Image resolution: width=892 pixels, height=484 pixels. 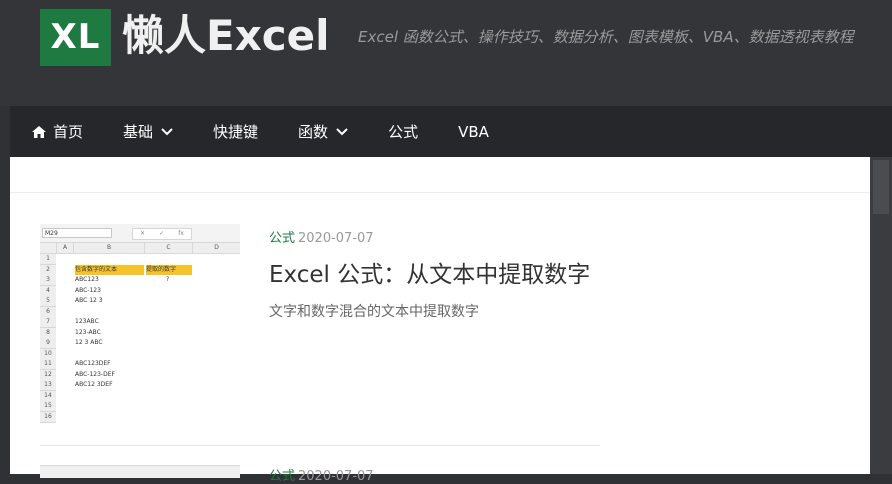 What do you see at coordinates (320, 445) in the screenshot?
I see `post-divider` at bounding box center [320, 445].